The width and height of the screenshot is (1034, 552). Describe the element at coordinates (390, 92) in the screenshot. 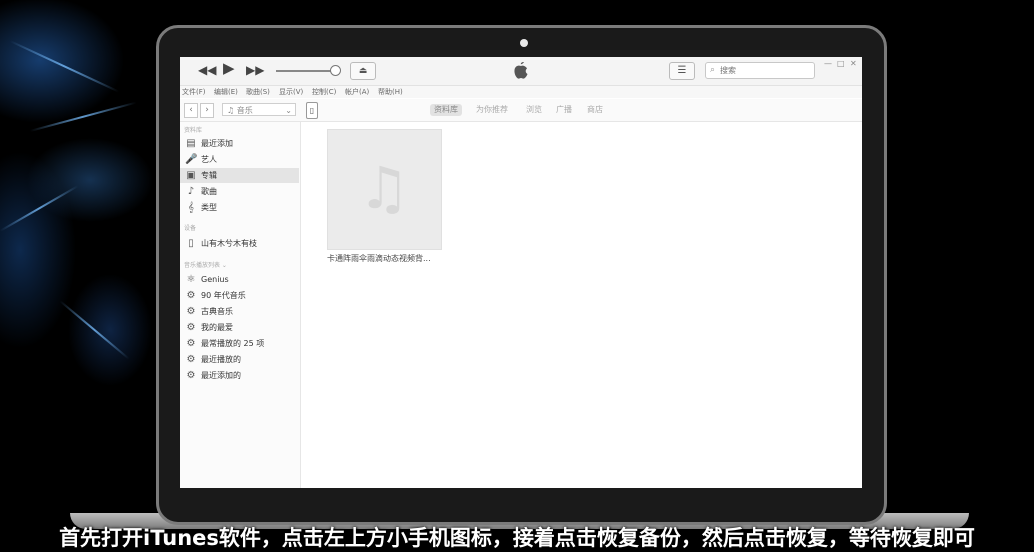

I see `menu-help: 帮助(H)` at that location.